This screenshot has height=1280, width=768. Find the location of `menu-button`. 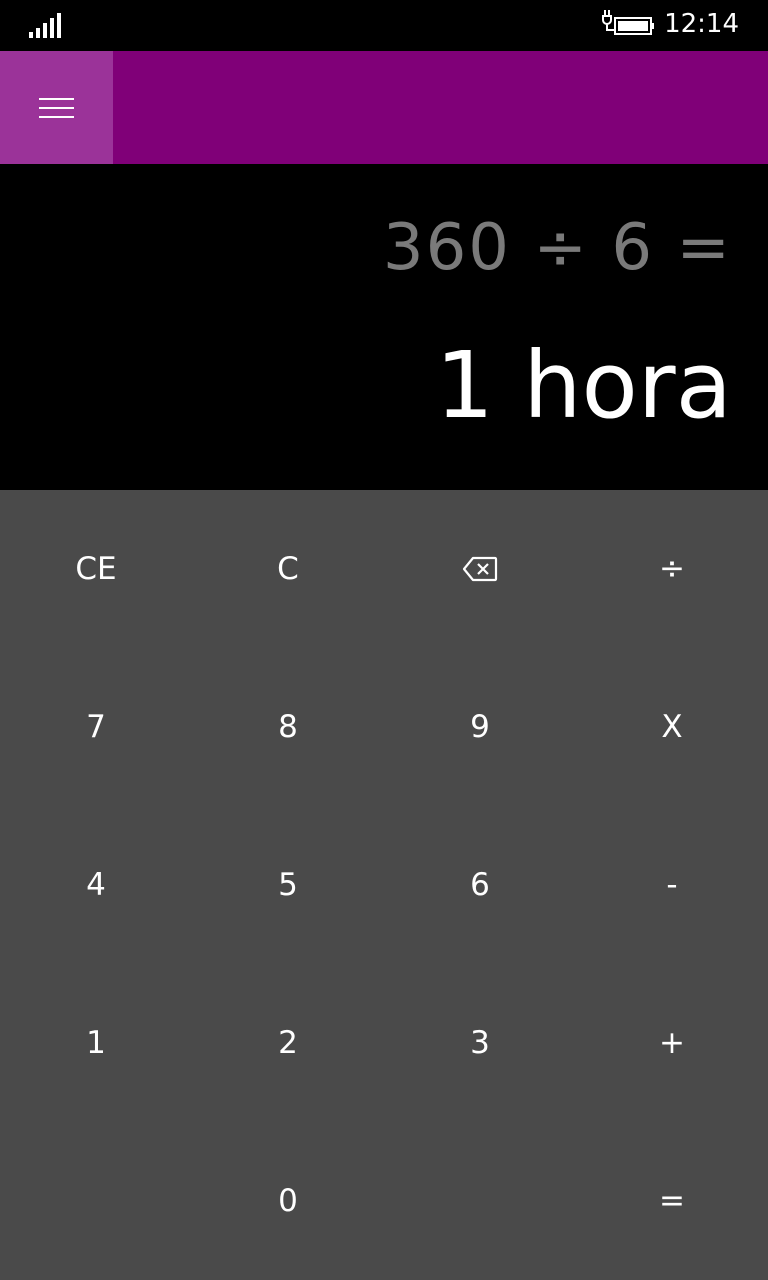

menu-button is located at coordinates (56, 107).